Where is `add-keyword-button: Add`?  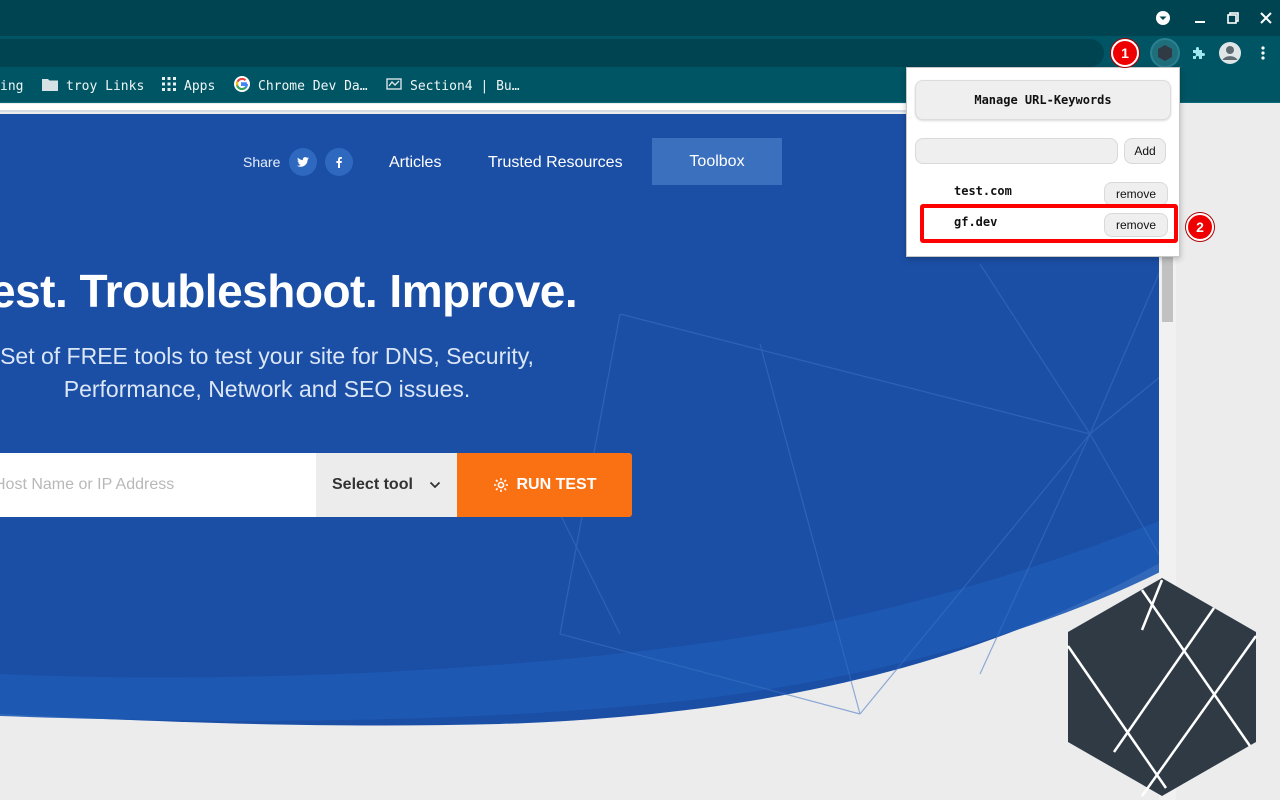
add-keyword-button: Add is located at coordinates (1145, 151).